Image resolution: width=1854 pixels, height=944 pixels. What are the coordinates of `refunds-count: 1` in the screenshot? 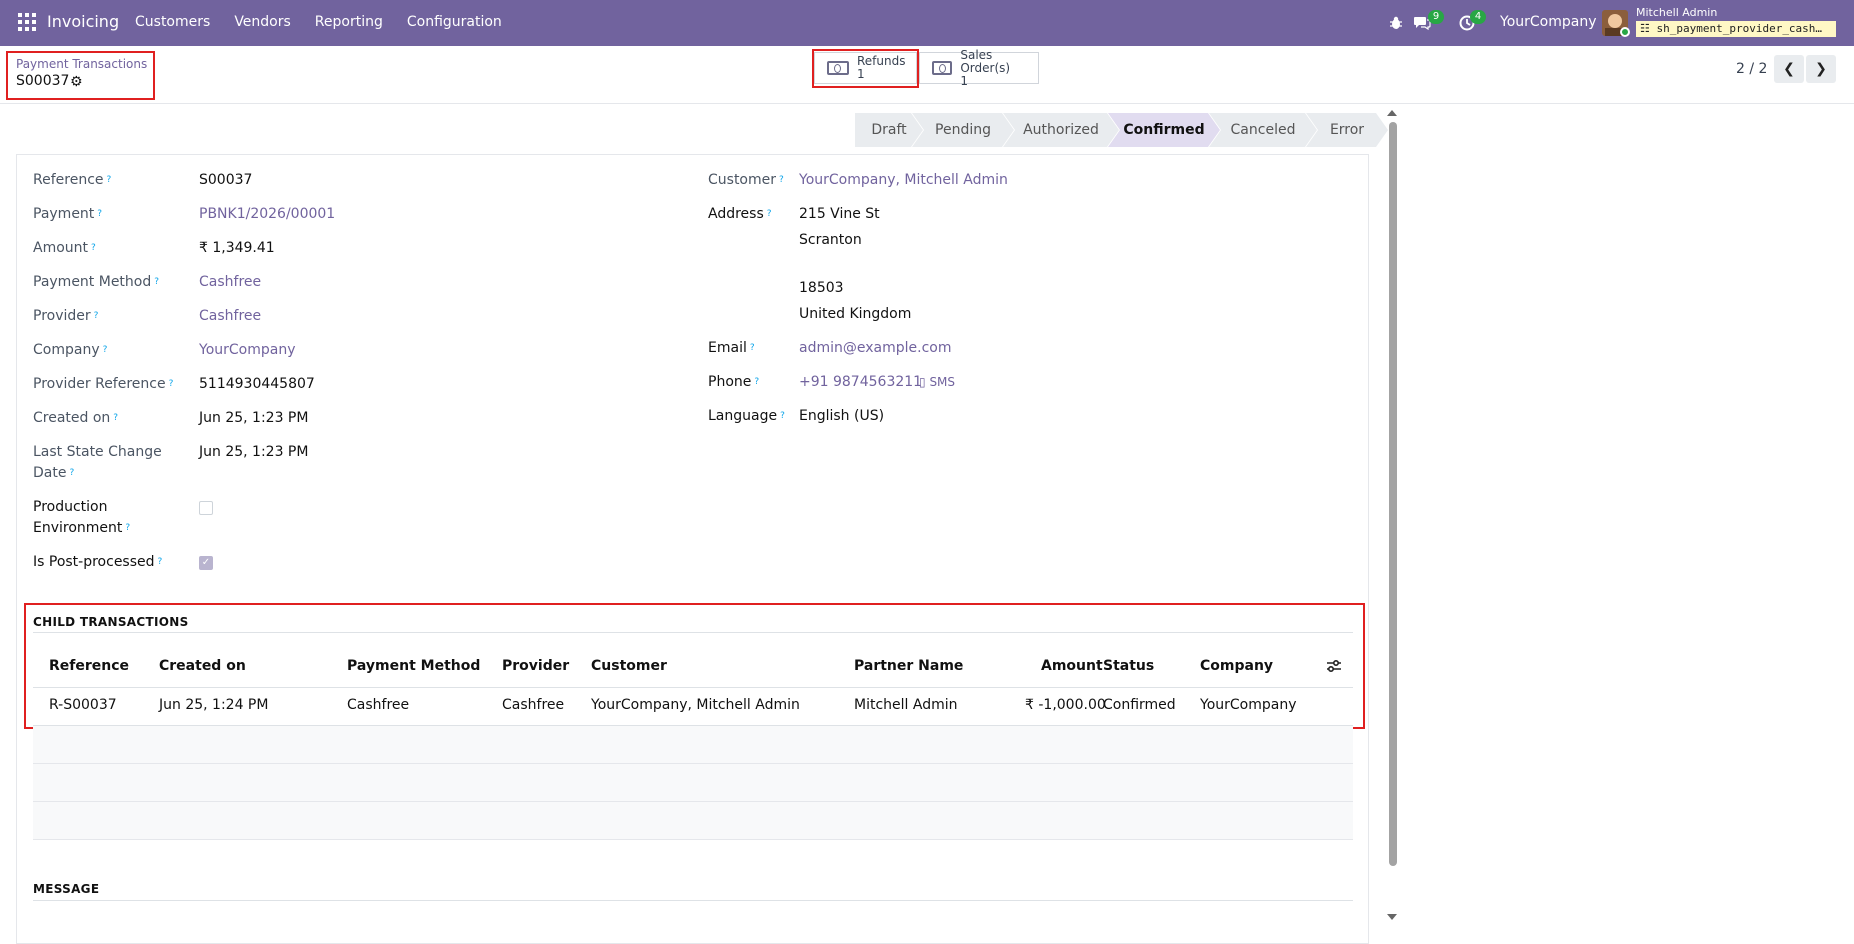 It's located at (861, 74).